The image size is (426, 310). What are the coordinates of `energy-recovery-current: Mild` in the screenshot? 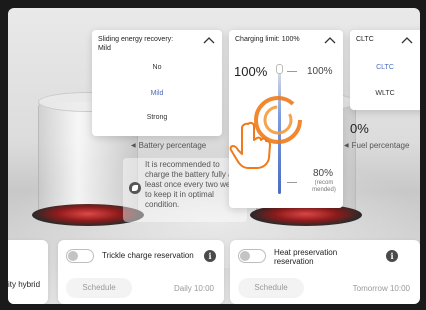 It's located at (104, 48).